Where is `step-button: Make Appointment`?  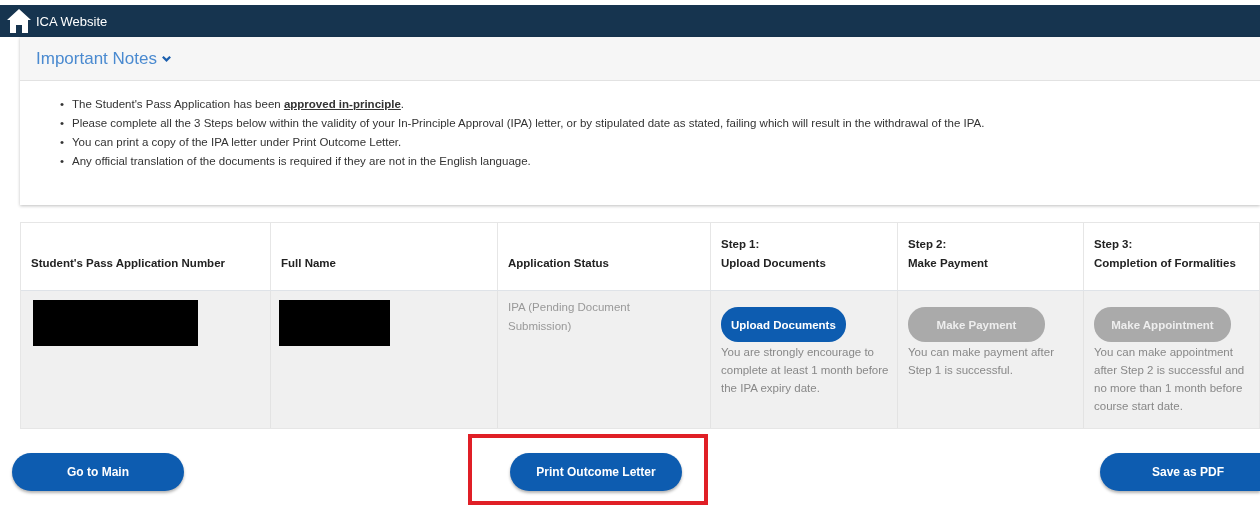
step-button: Make Appointment is located at coordinates (1162, 324).